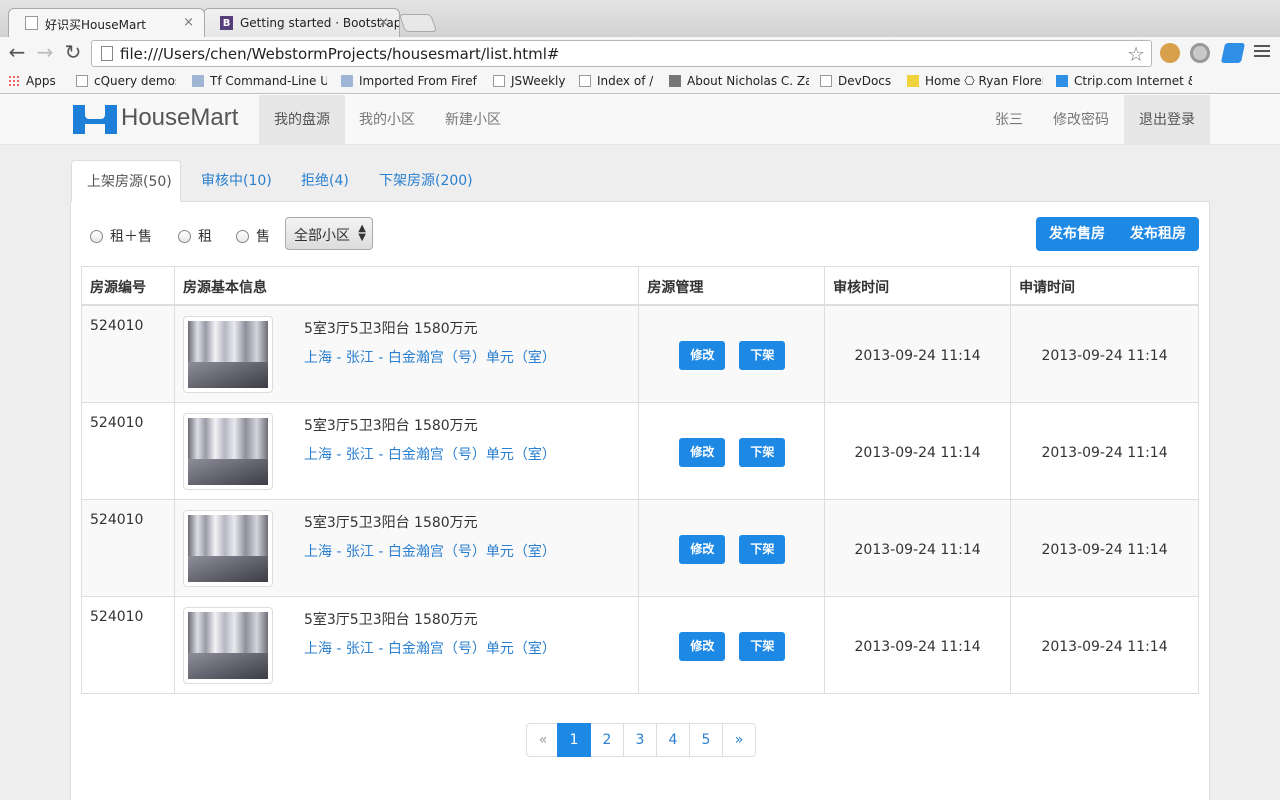 This screenshot has height=800, width=1280. What do you see at coordinates (426, 181) in the screenshot?
I see `tab-delisted: 下架房源(200)` at bounding box center [426, 181].